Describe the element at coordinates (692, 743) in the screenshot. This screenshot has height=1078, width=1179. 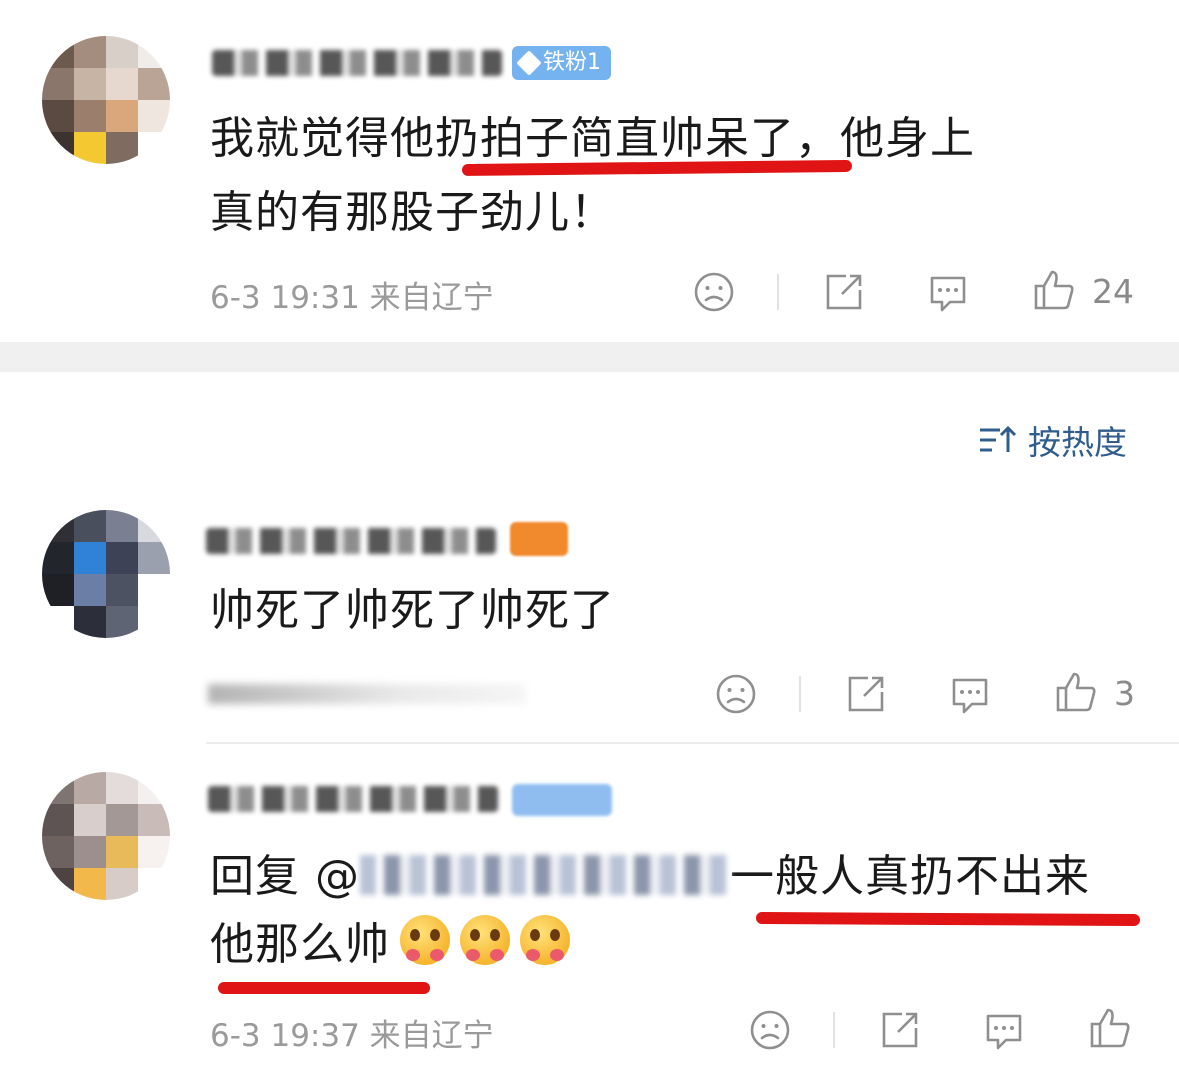
I see `comment-separator` at that location.